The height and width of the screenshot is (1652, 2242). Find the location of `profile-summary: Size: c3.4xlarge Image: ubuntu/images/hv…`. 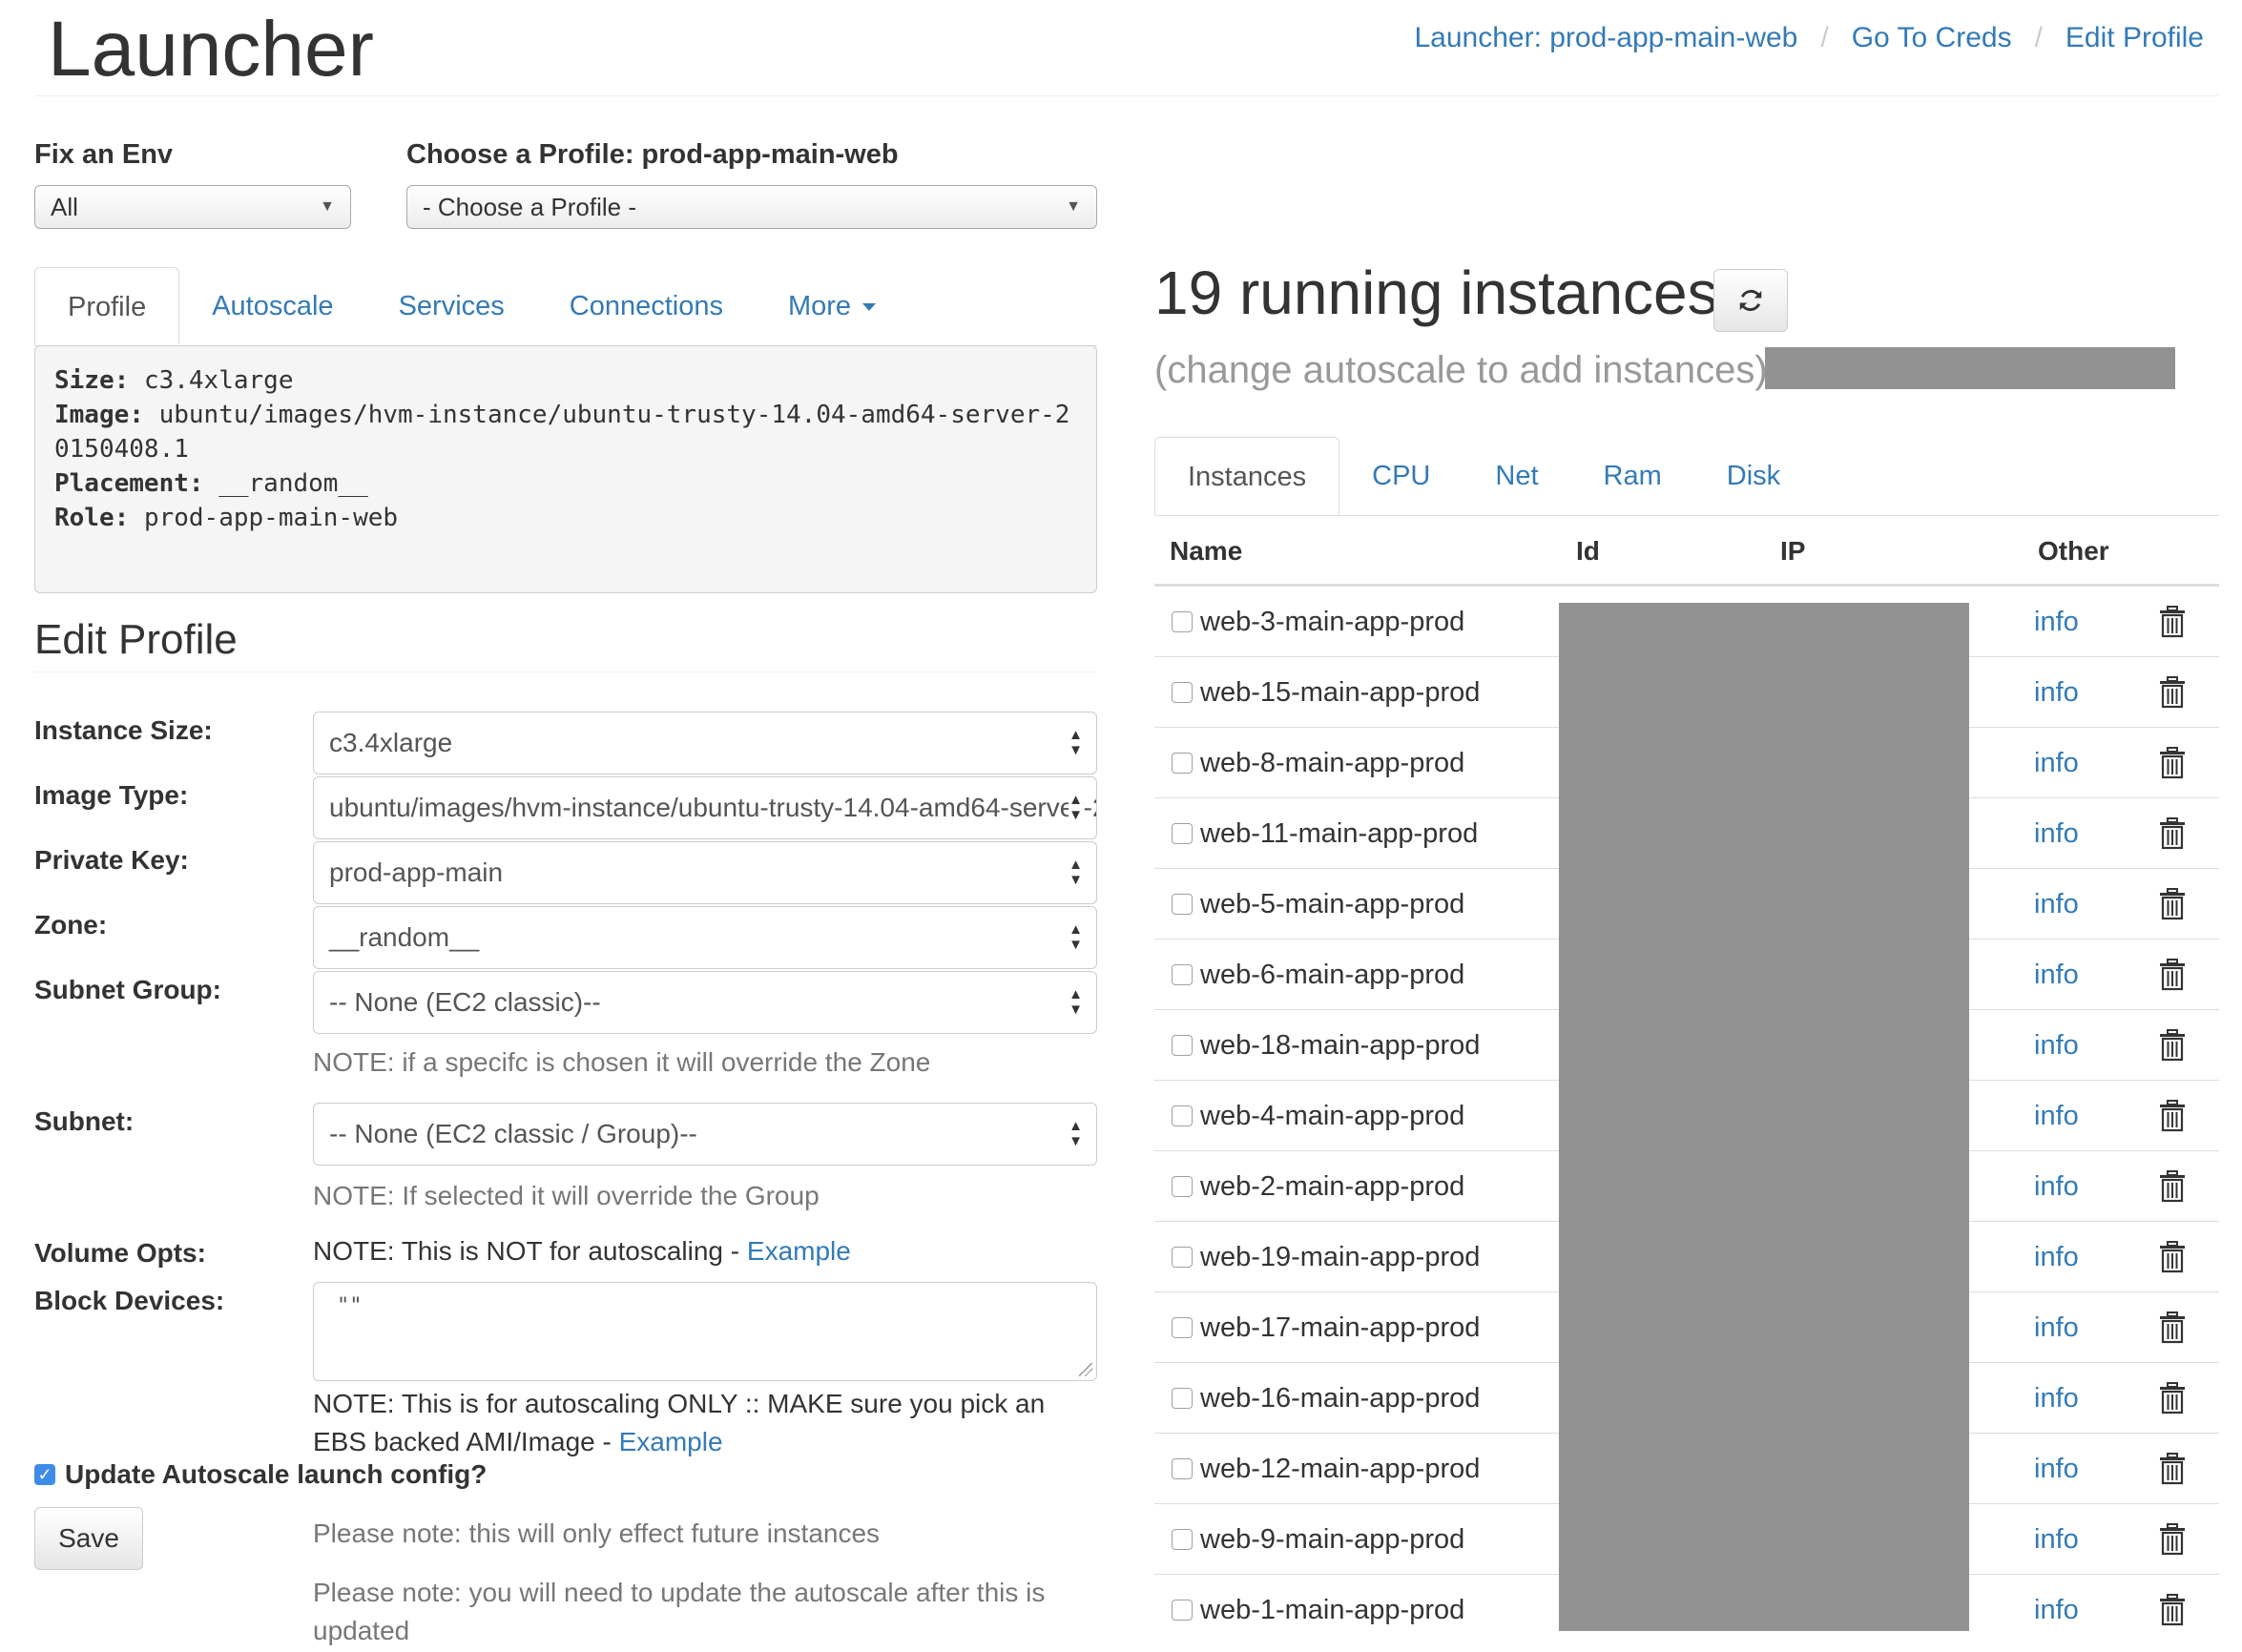

profile-summary: Size: c3.4xlarge Image: ubuntu/images/hv… is located at coordinates (565, 469).